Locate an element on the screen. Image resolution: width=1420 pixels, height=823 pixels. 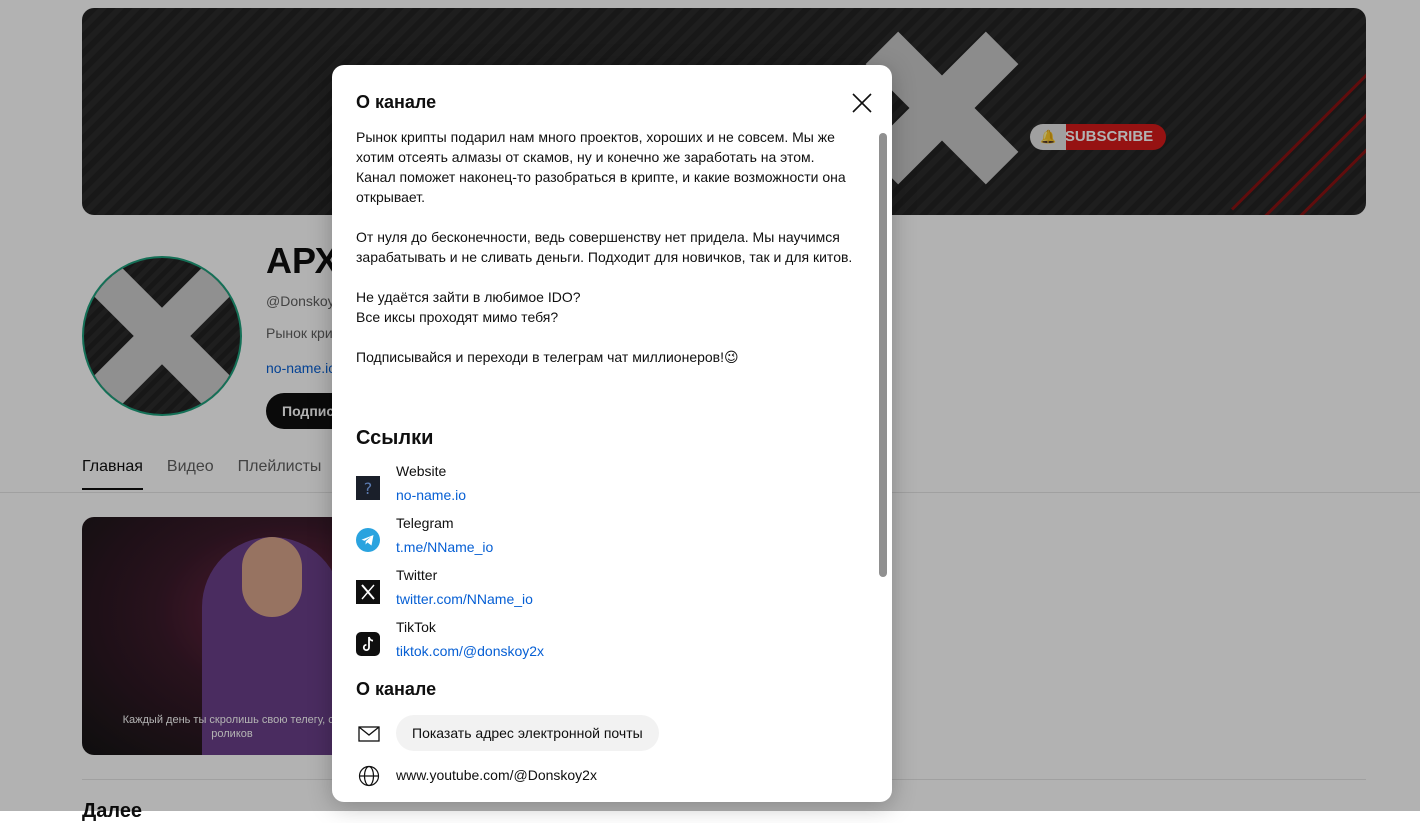
link-url: tiktok.com/@donskoy2x is located at coordinates (470, 651).